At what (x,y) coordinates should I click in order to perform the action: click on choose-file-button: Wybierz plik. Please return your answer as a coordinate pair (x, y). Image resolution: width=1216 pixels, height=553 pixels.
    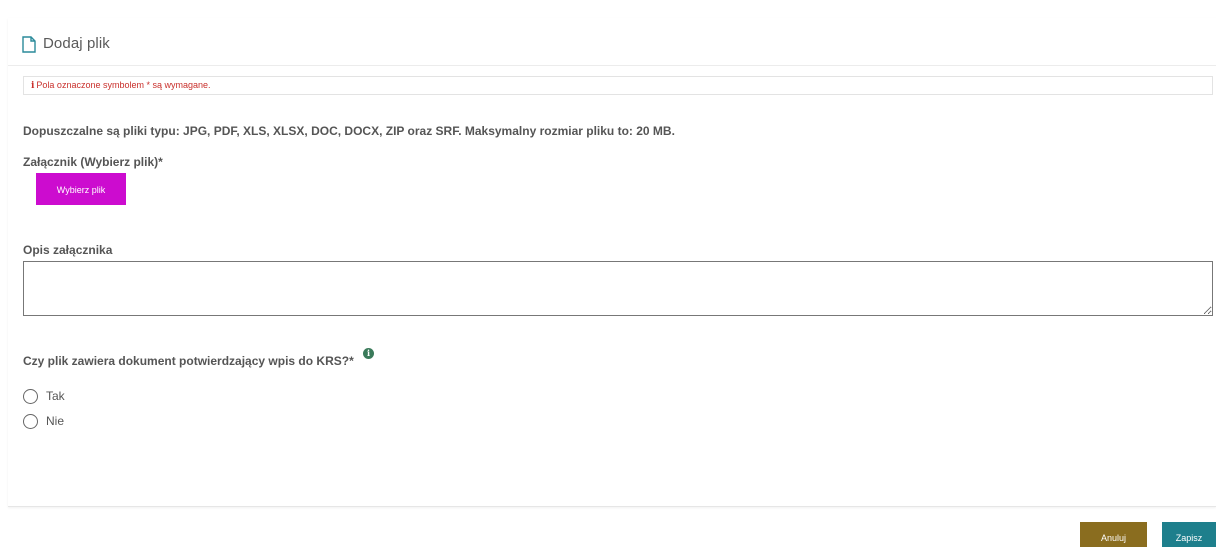
    Looking at the image, I should click on (81, 189).